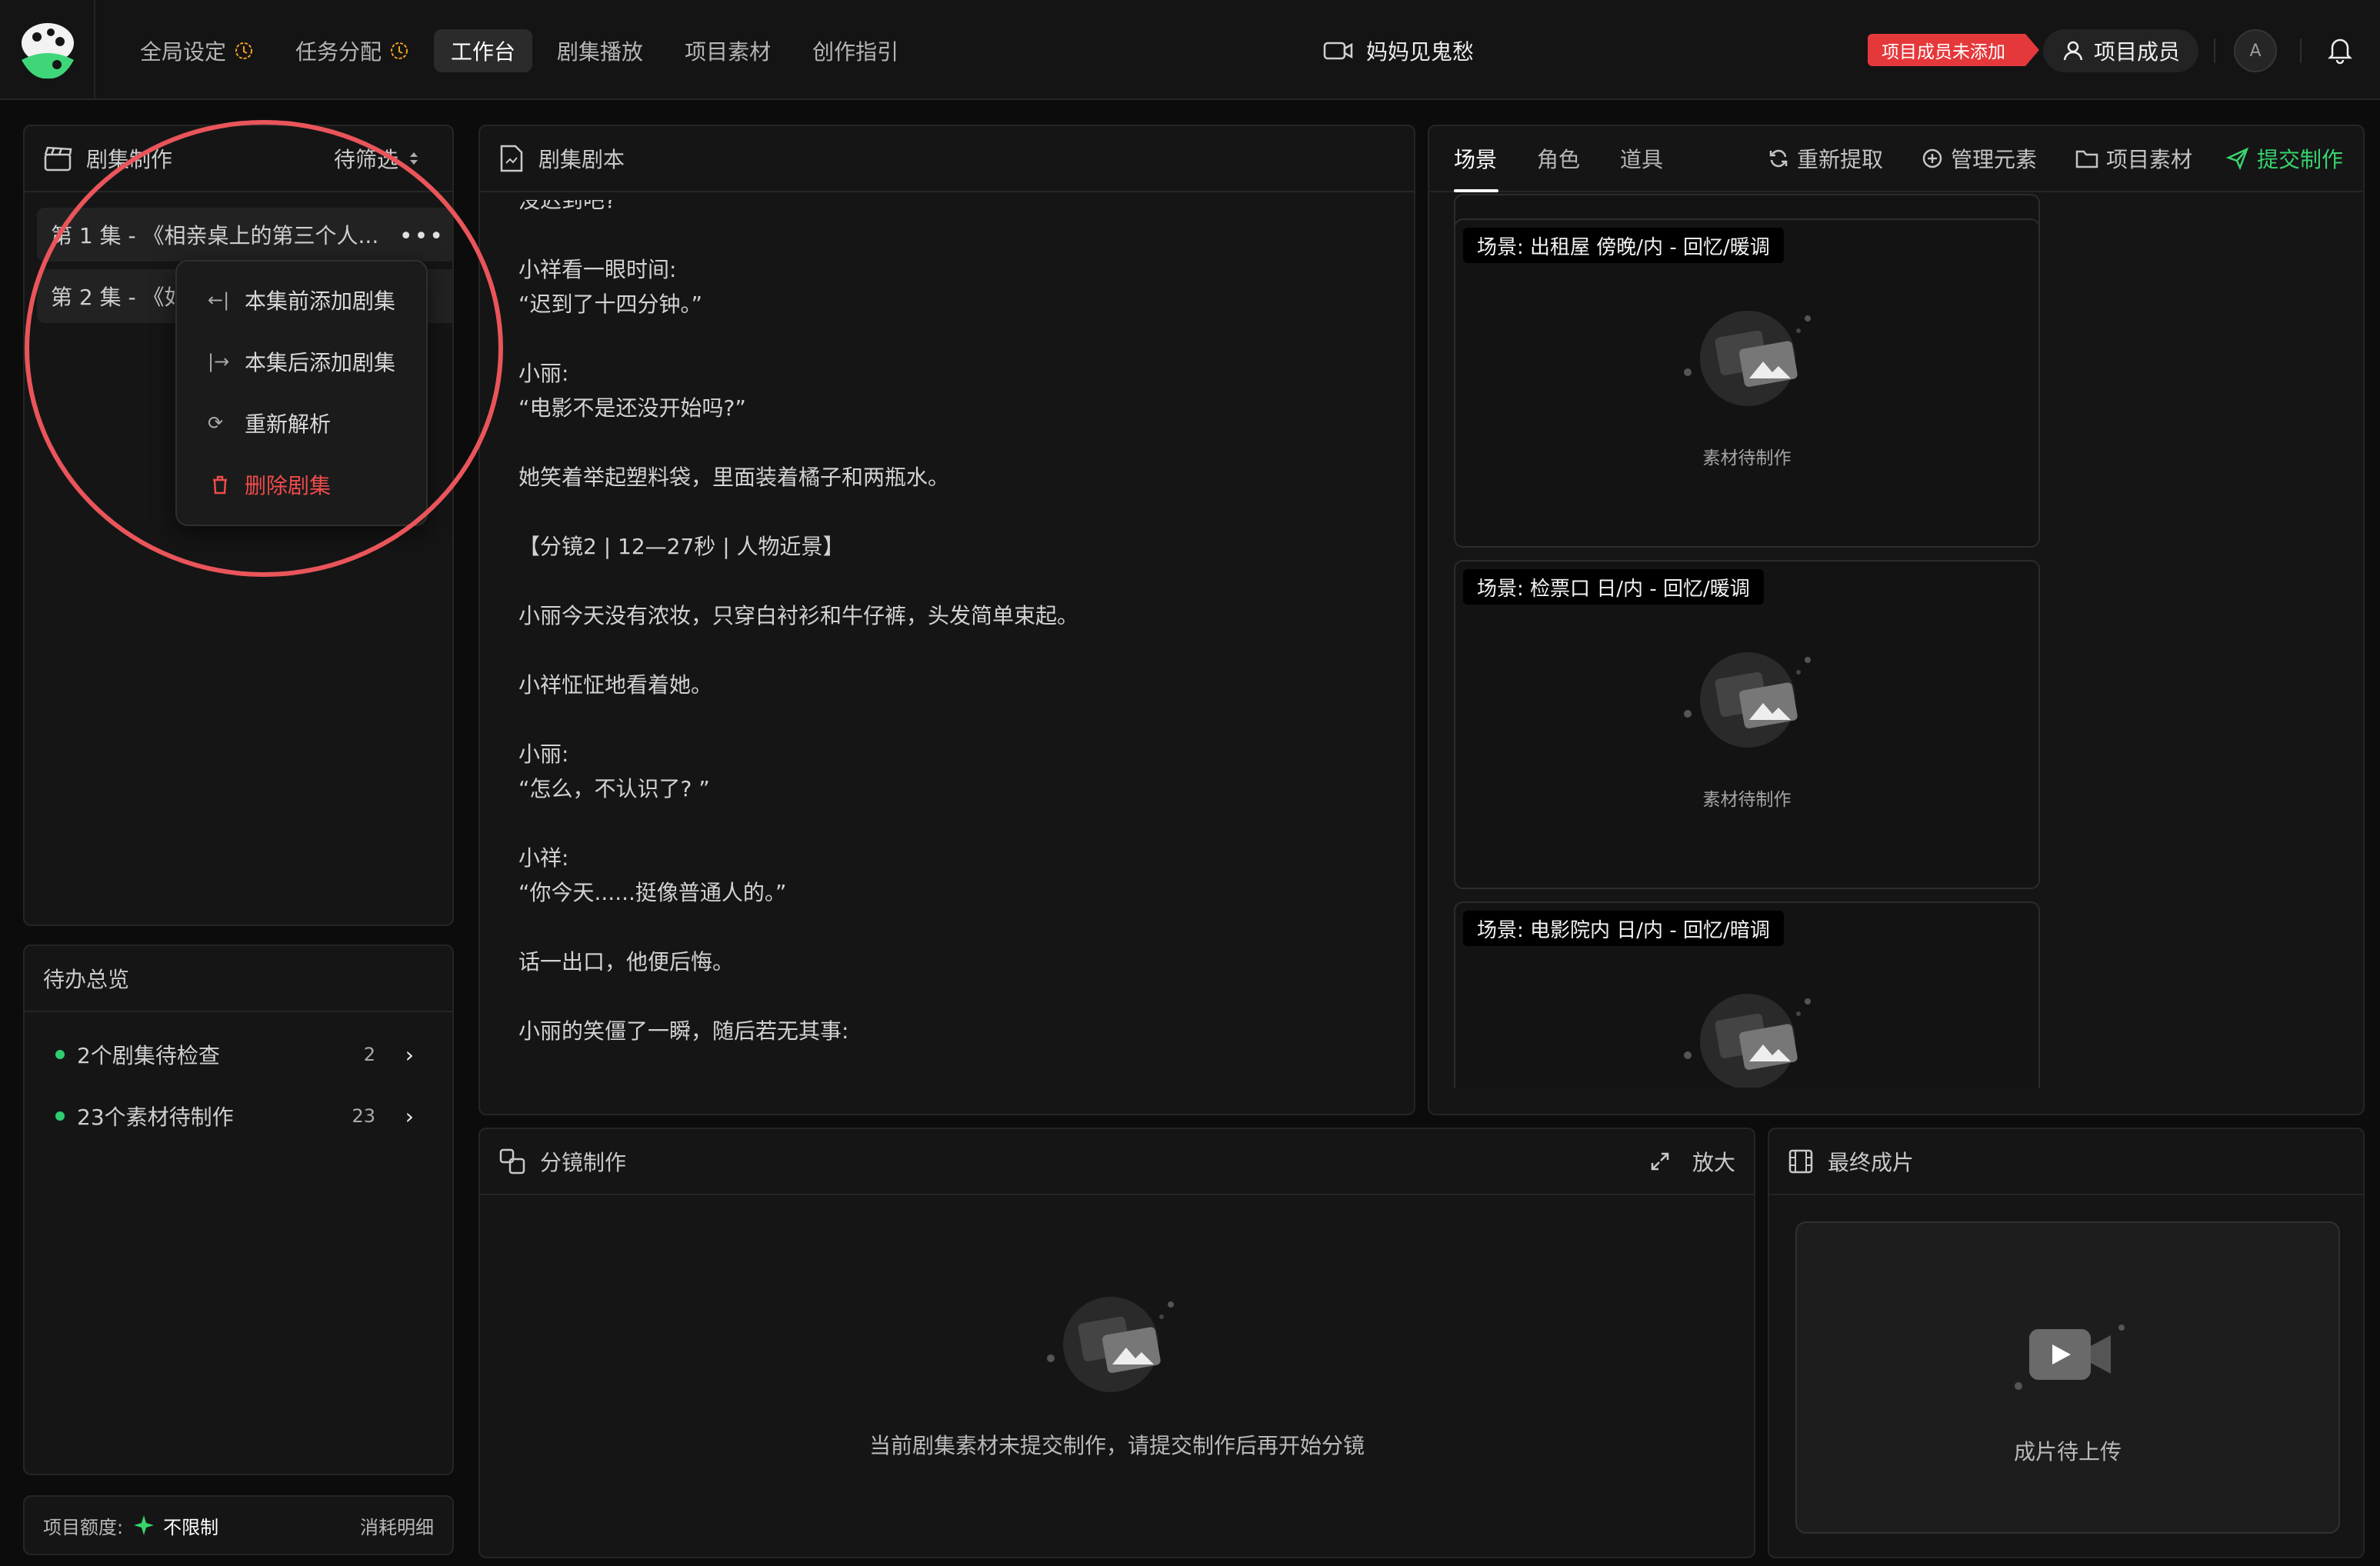 The height and width of the screenshot is (1566, 2380). What do you see at coordinates (1117, 1162) in the screenshot?
I see `storyboard-header: 分镜制作 放大` at bounding box center [1117, 1162].